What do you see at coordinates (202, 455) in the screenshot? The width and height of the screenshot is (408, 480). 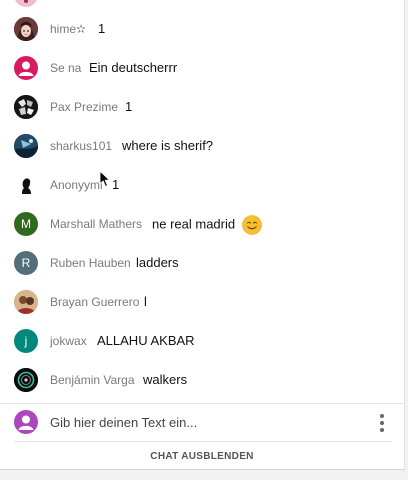 I see `hide-chat-button: CHAT AUSBLENDEN` at bounding box center [202, 455].